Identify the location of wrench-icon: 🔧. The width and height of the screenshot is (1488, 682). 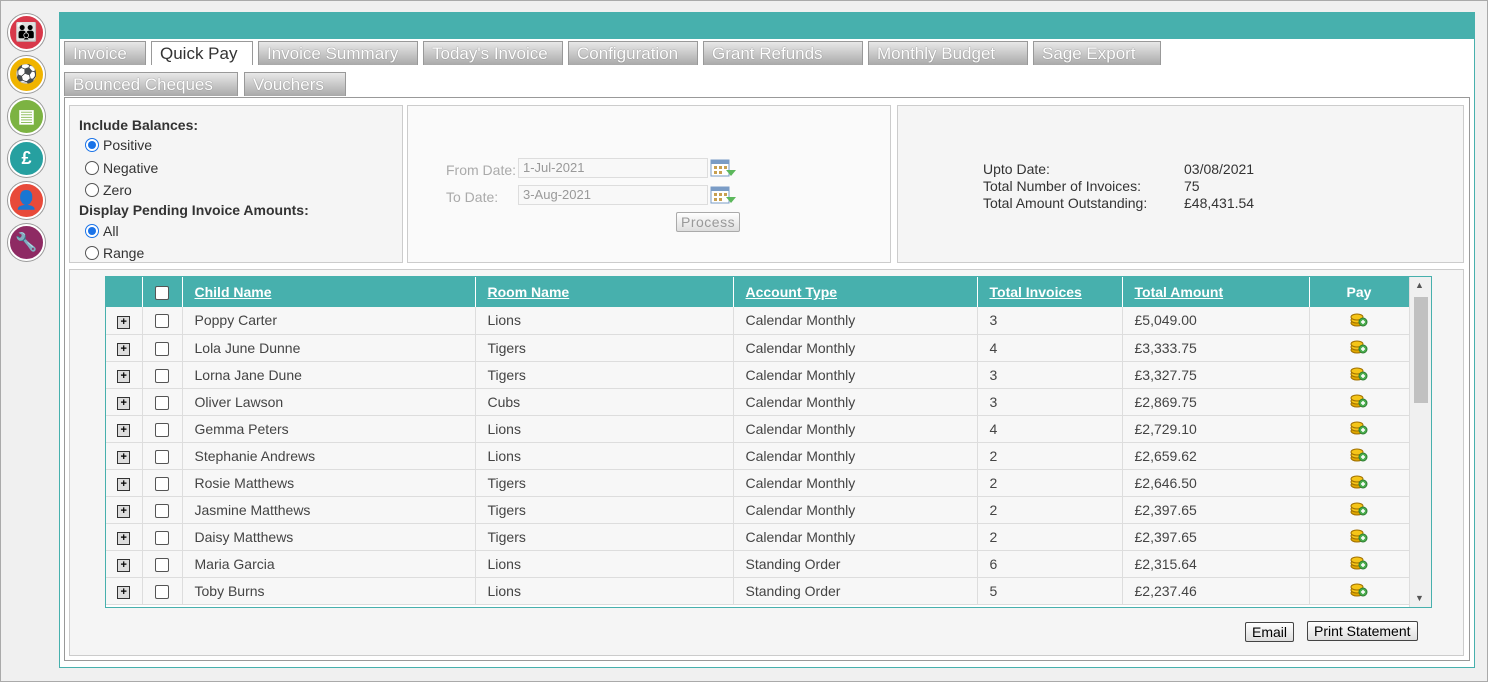
(26, 242).